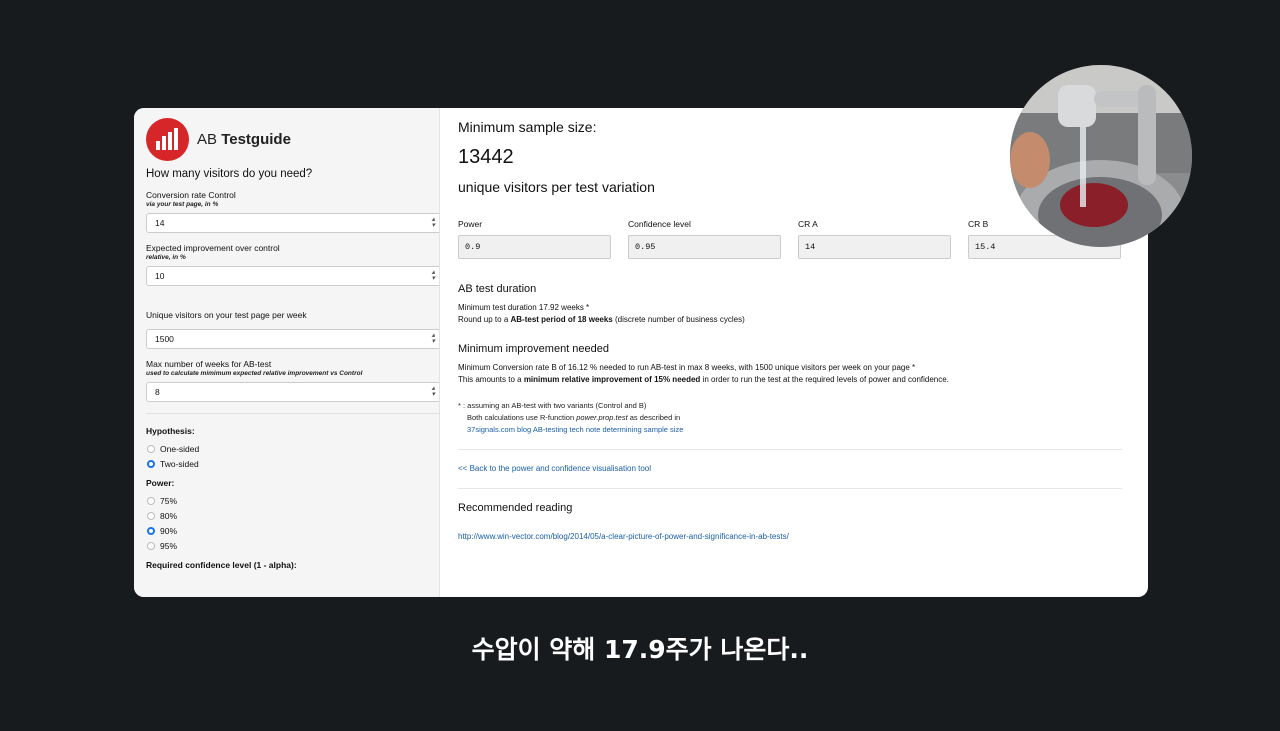  Describe the element at coordinates (808, 224) in the screenshot. I see `readout-label: CR A` at that location.